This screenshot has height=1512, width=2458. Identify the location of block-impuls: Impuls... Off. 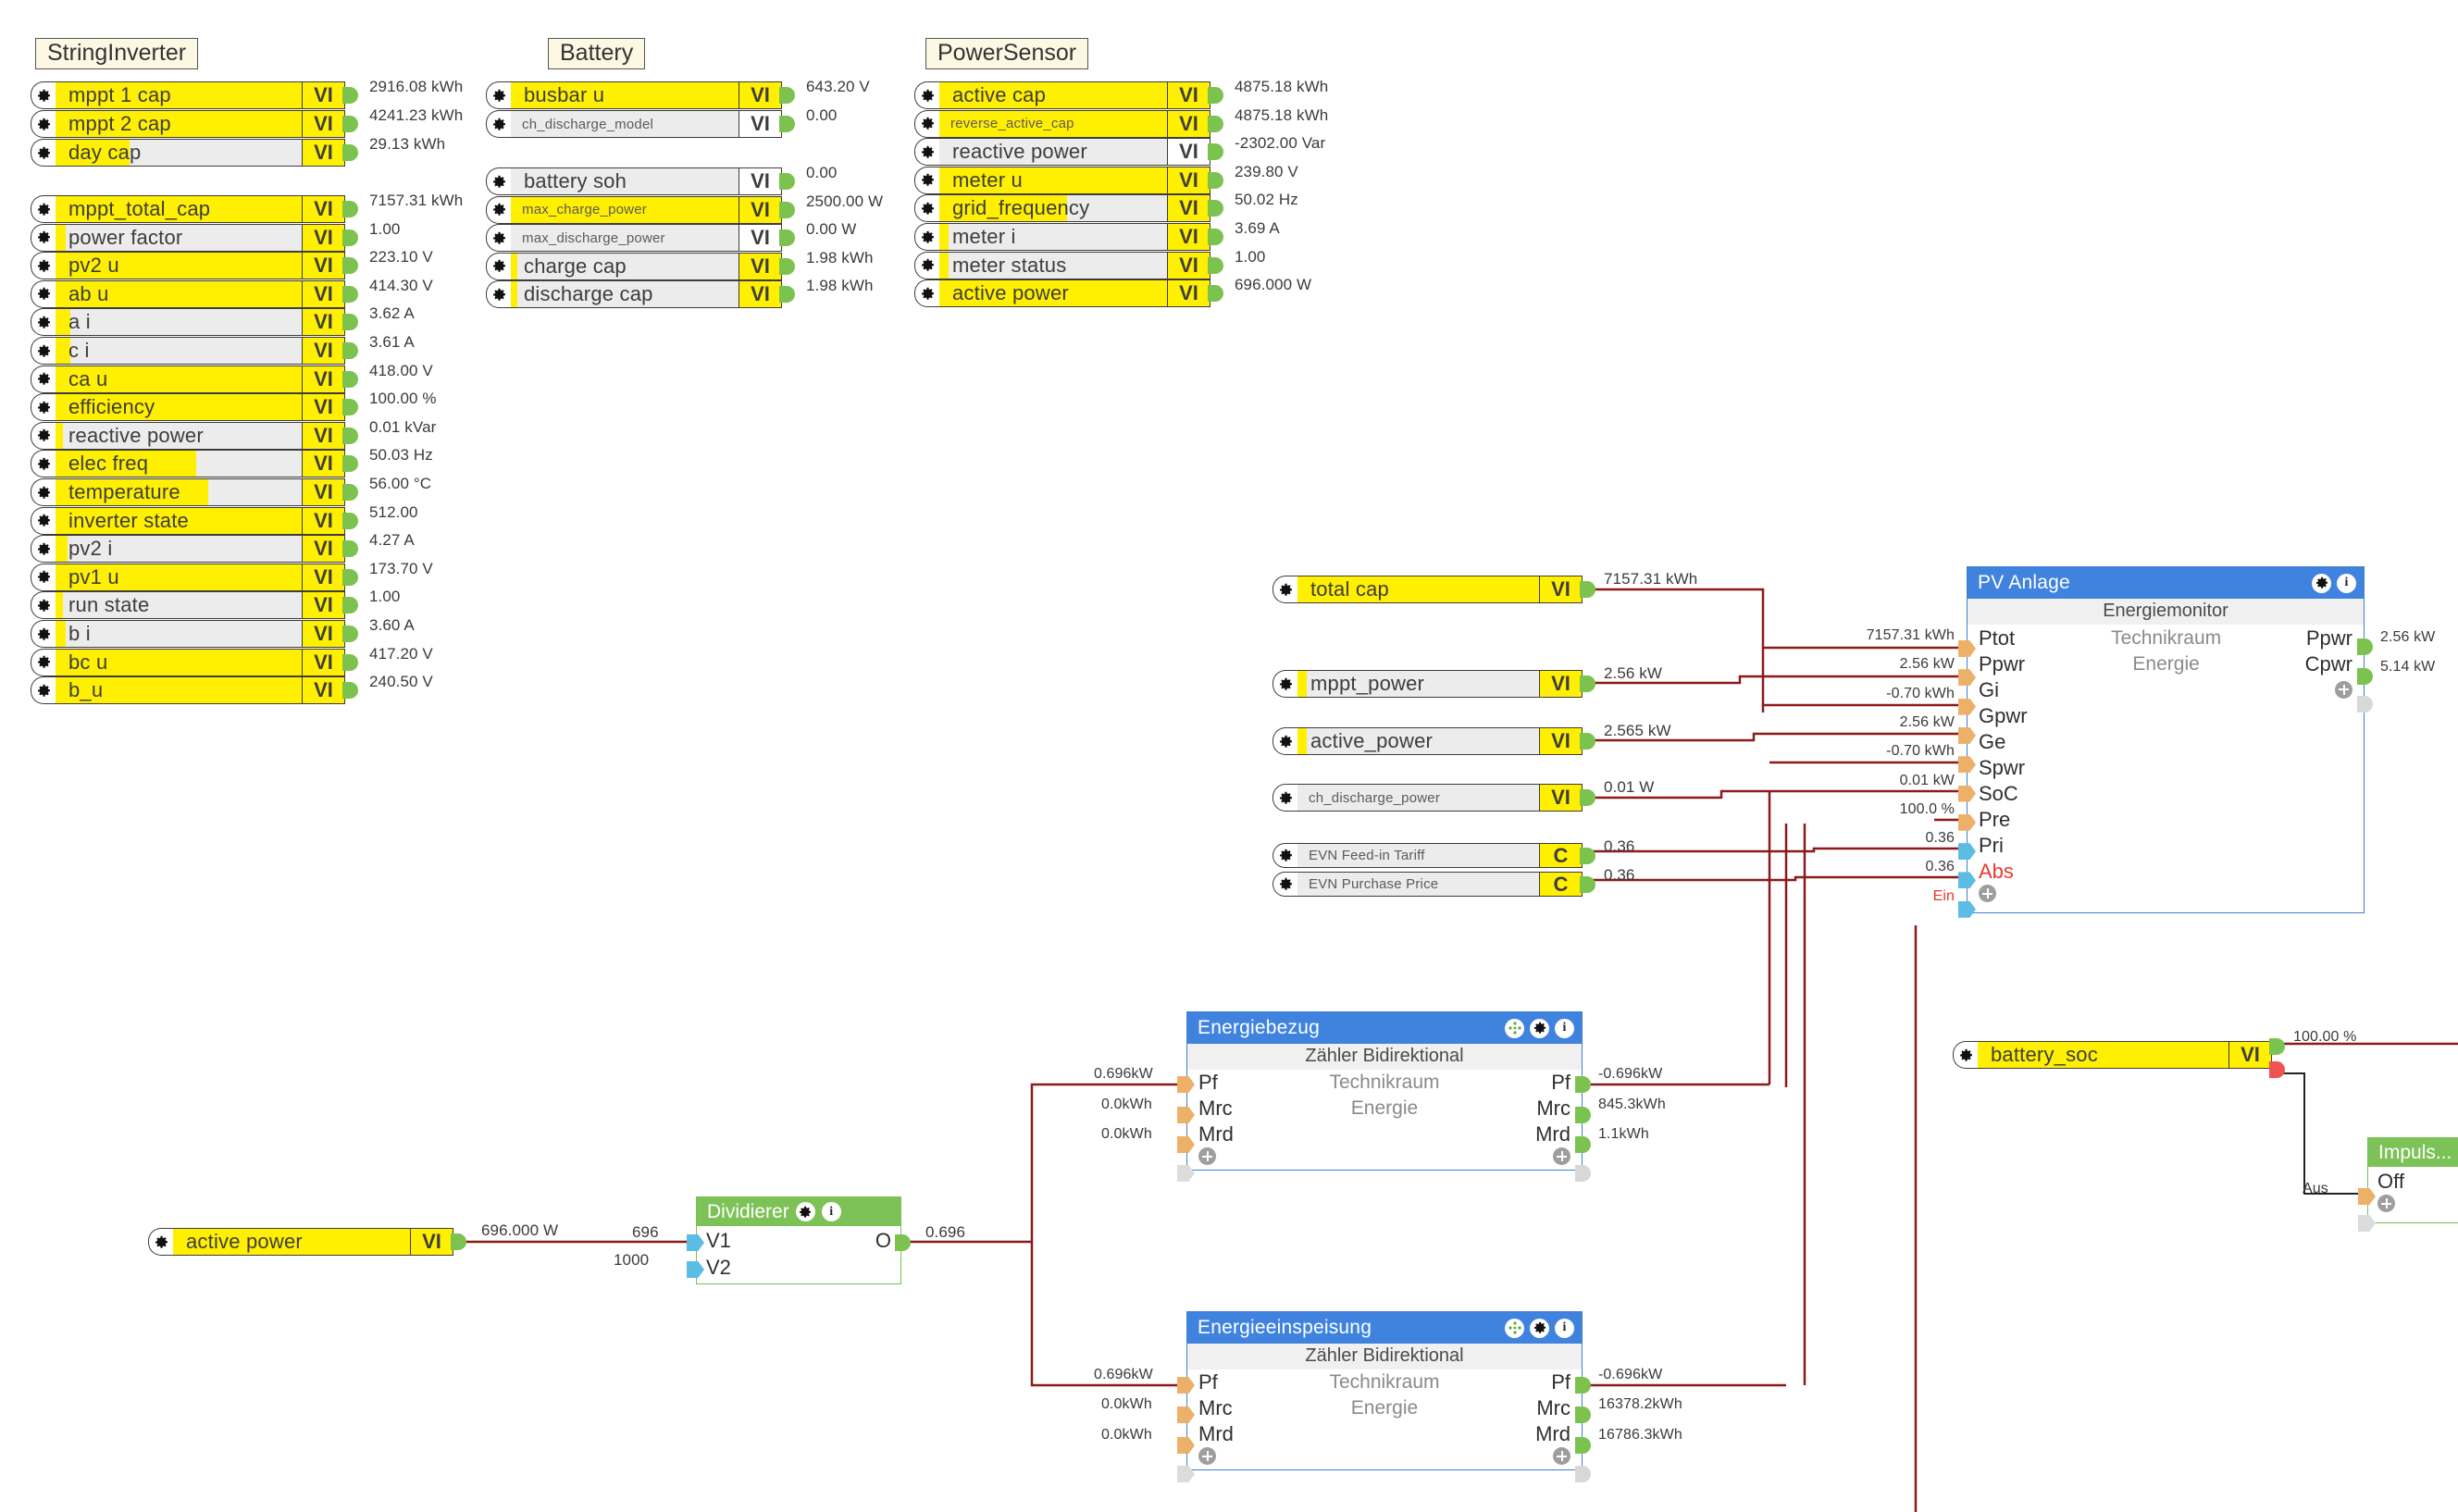
(2412, 1180).